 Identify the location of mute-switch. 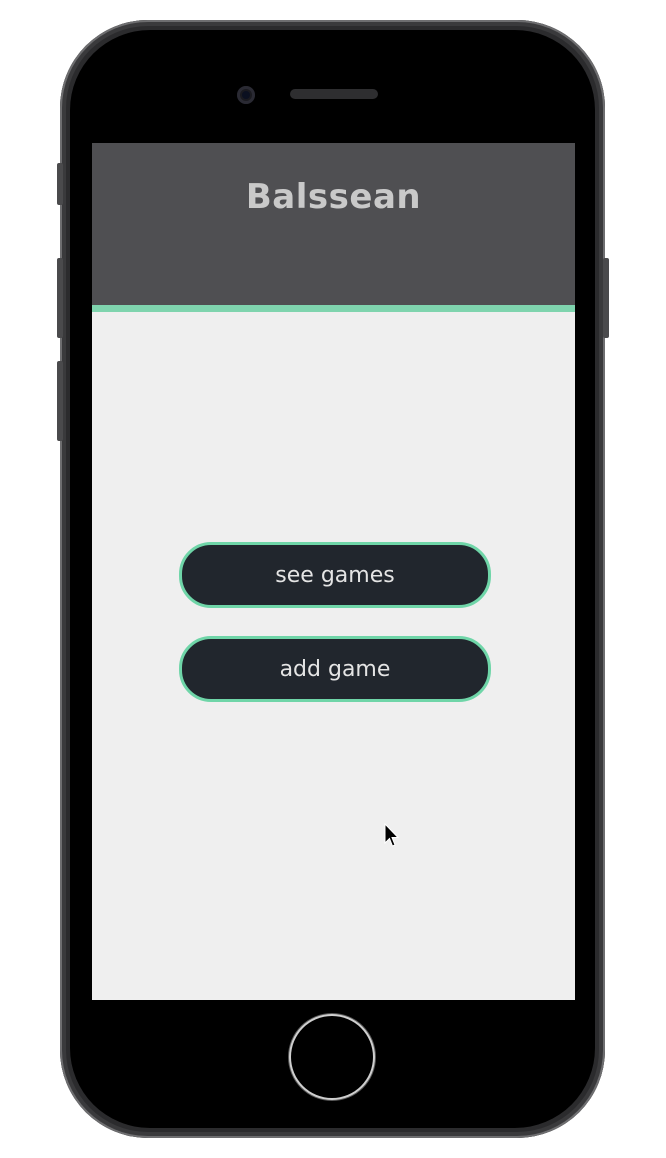
(60, 184).